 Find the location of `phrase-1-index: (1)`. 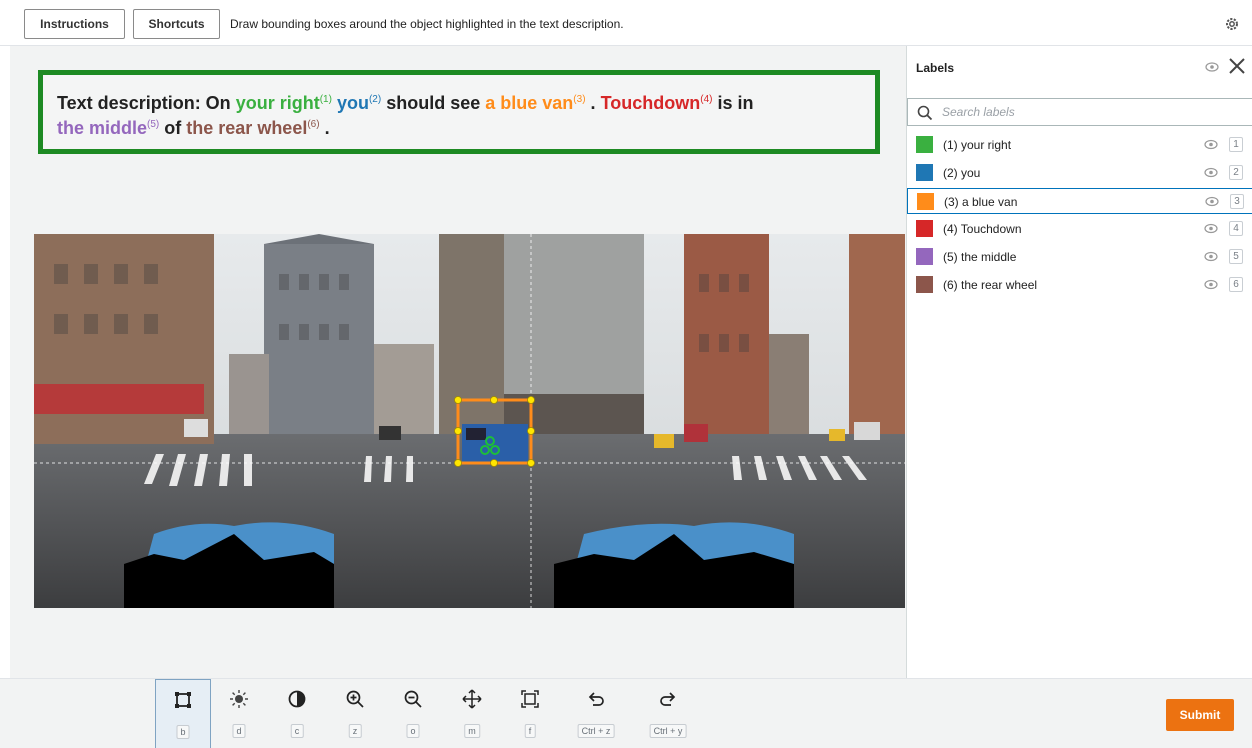

phrase-1-index: (1) is located at coordinates (325, 99).